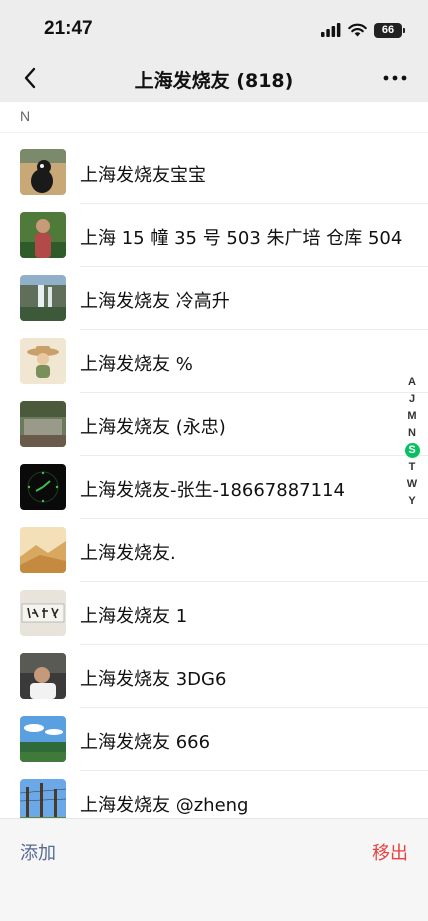 This screenshot has width=428, height=921. Describe the element at coordinates (357, 30) in the screenshot. I see `wifi-icon` at that location.